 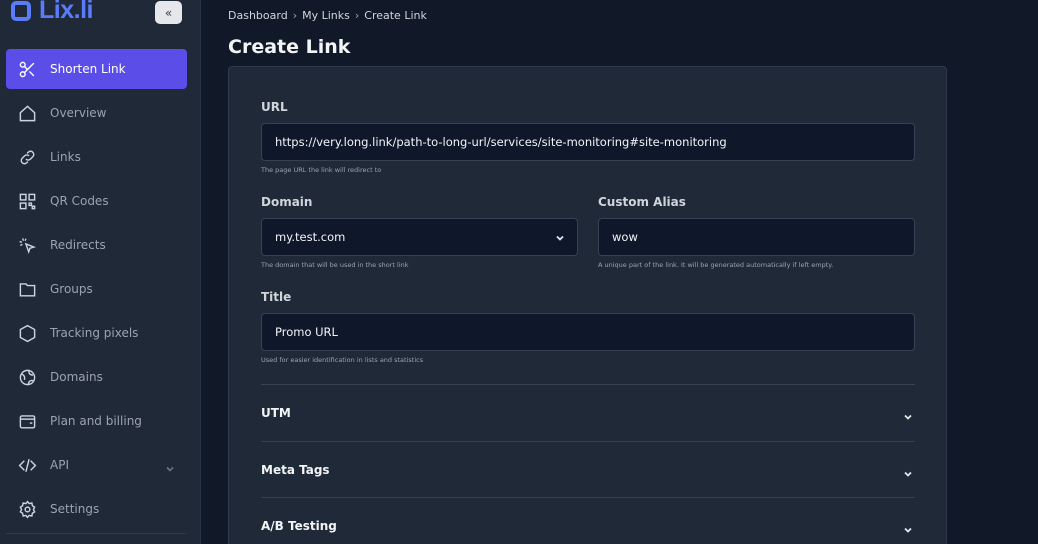 What do you see at coordinates (96, 533) in the screenshot?
I see `sidebar-divider` at bounding box center [96, 533].